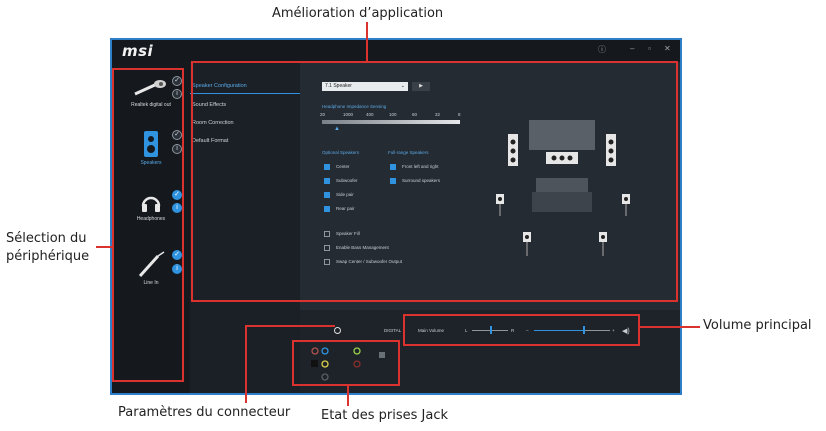 The height and width of the screenshot is (431, 826). What do you see at coordinates (48, 247) in the screenshot?
I see `callout-device-selection: Sélection du périphérique` at bounding box center [48, 247].